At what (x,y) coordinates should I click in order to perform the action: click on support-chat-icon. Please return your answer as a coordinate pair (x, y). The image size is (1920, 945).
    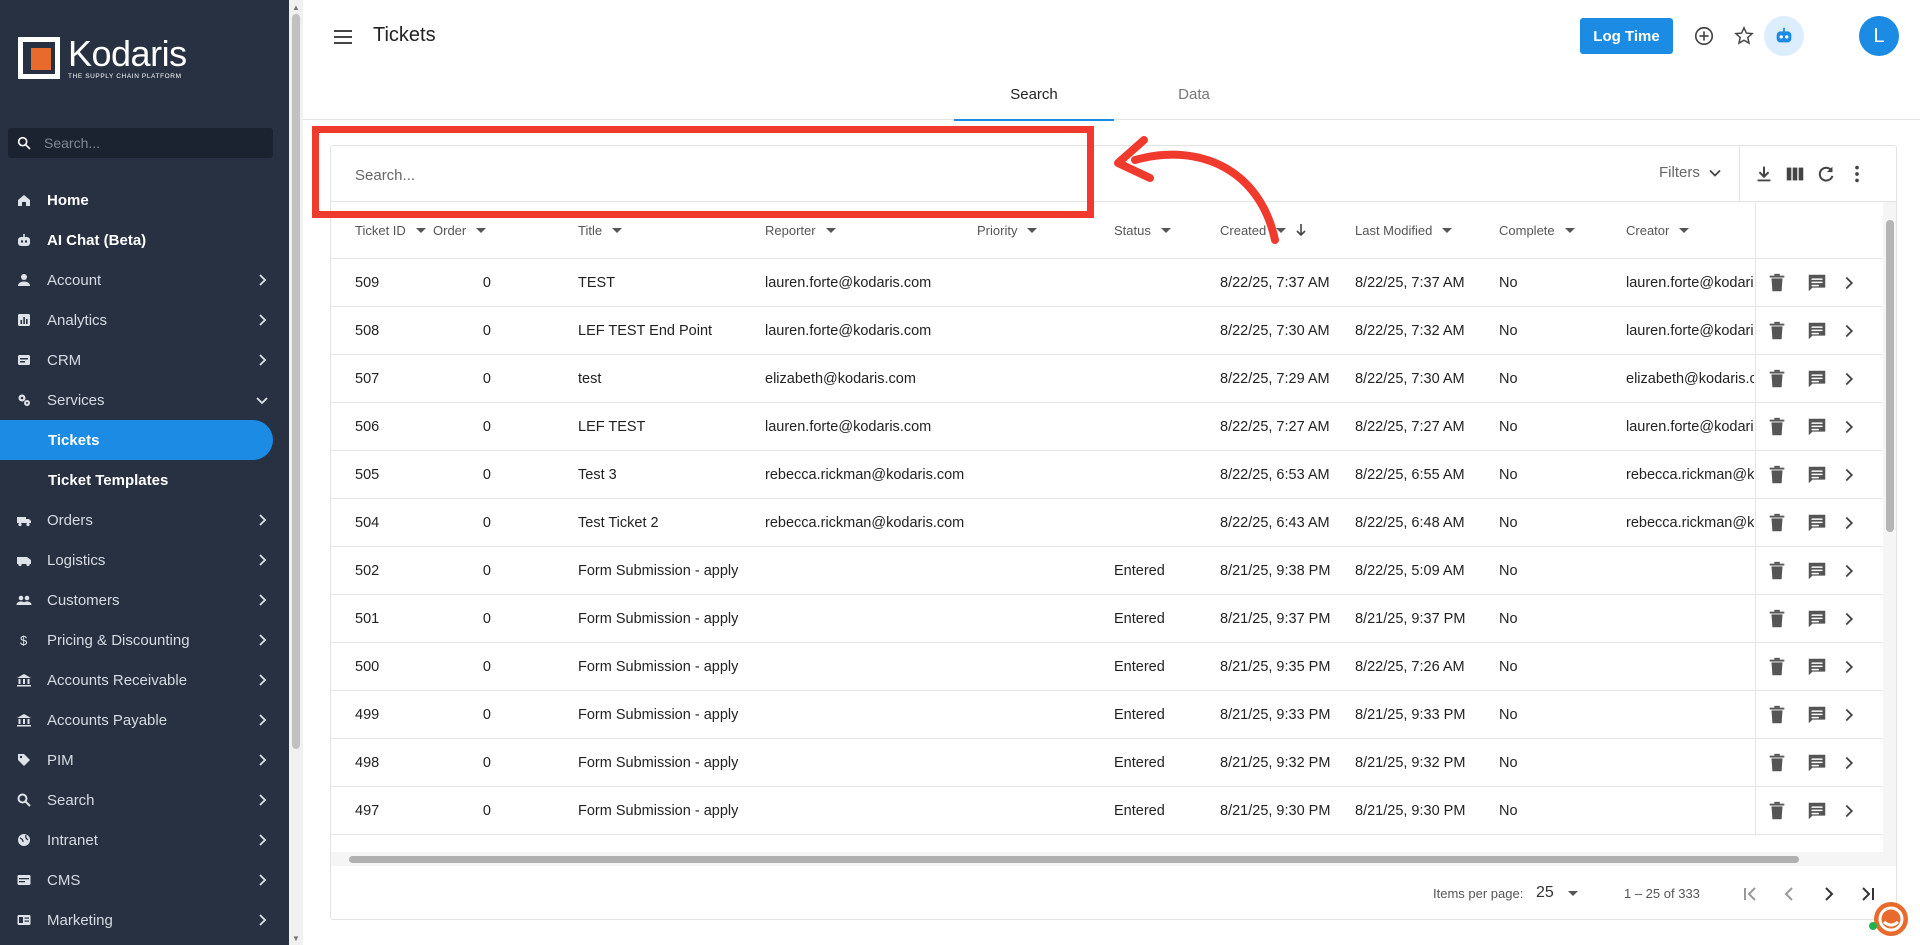
    Looking at the image, I should click on (1889, 919).